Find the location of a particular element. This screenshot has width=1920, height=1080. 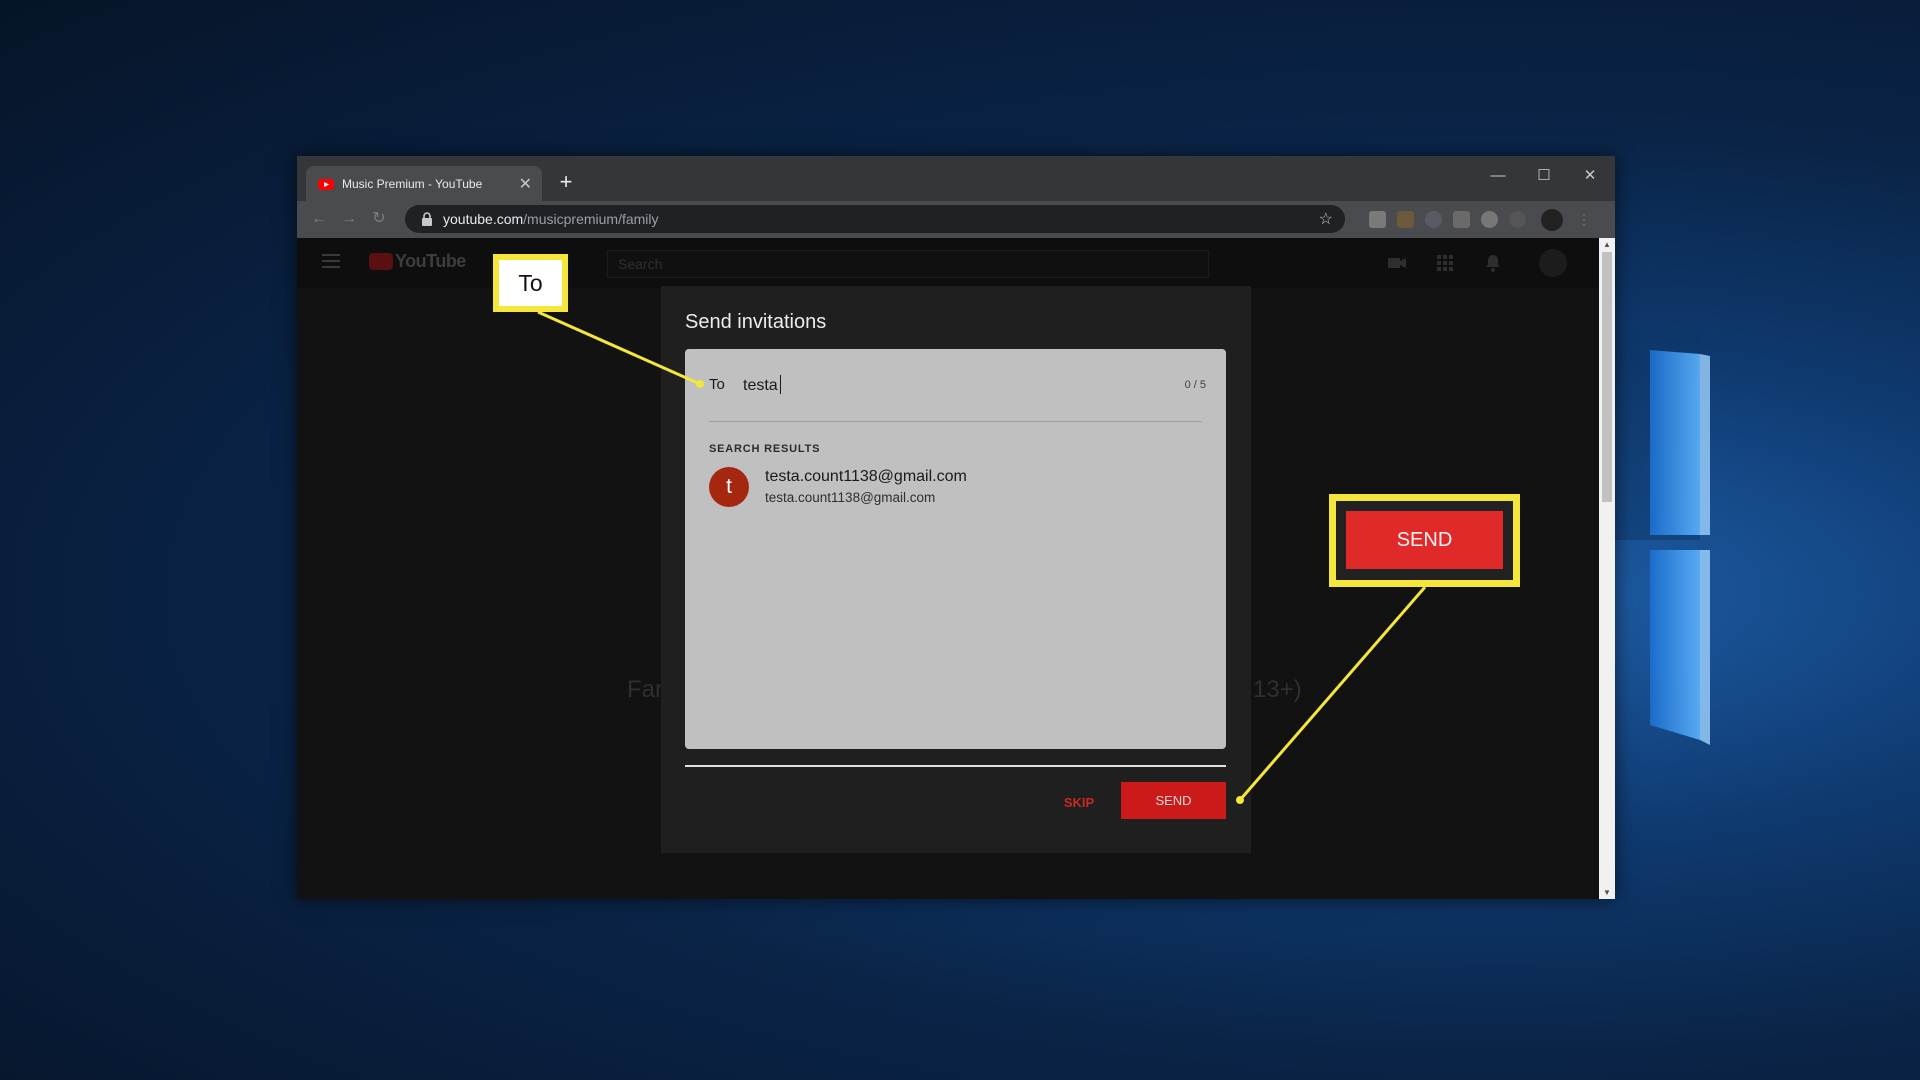

tab-title: Music Premium - YouTube is located at coordinates (412, 183).